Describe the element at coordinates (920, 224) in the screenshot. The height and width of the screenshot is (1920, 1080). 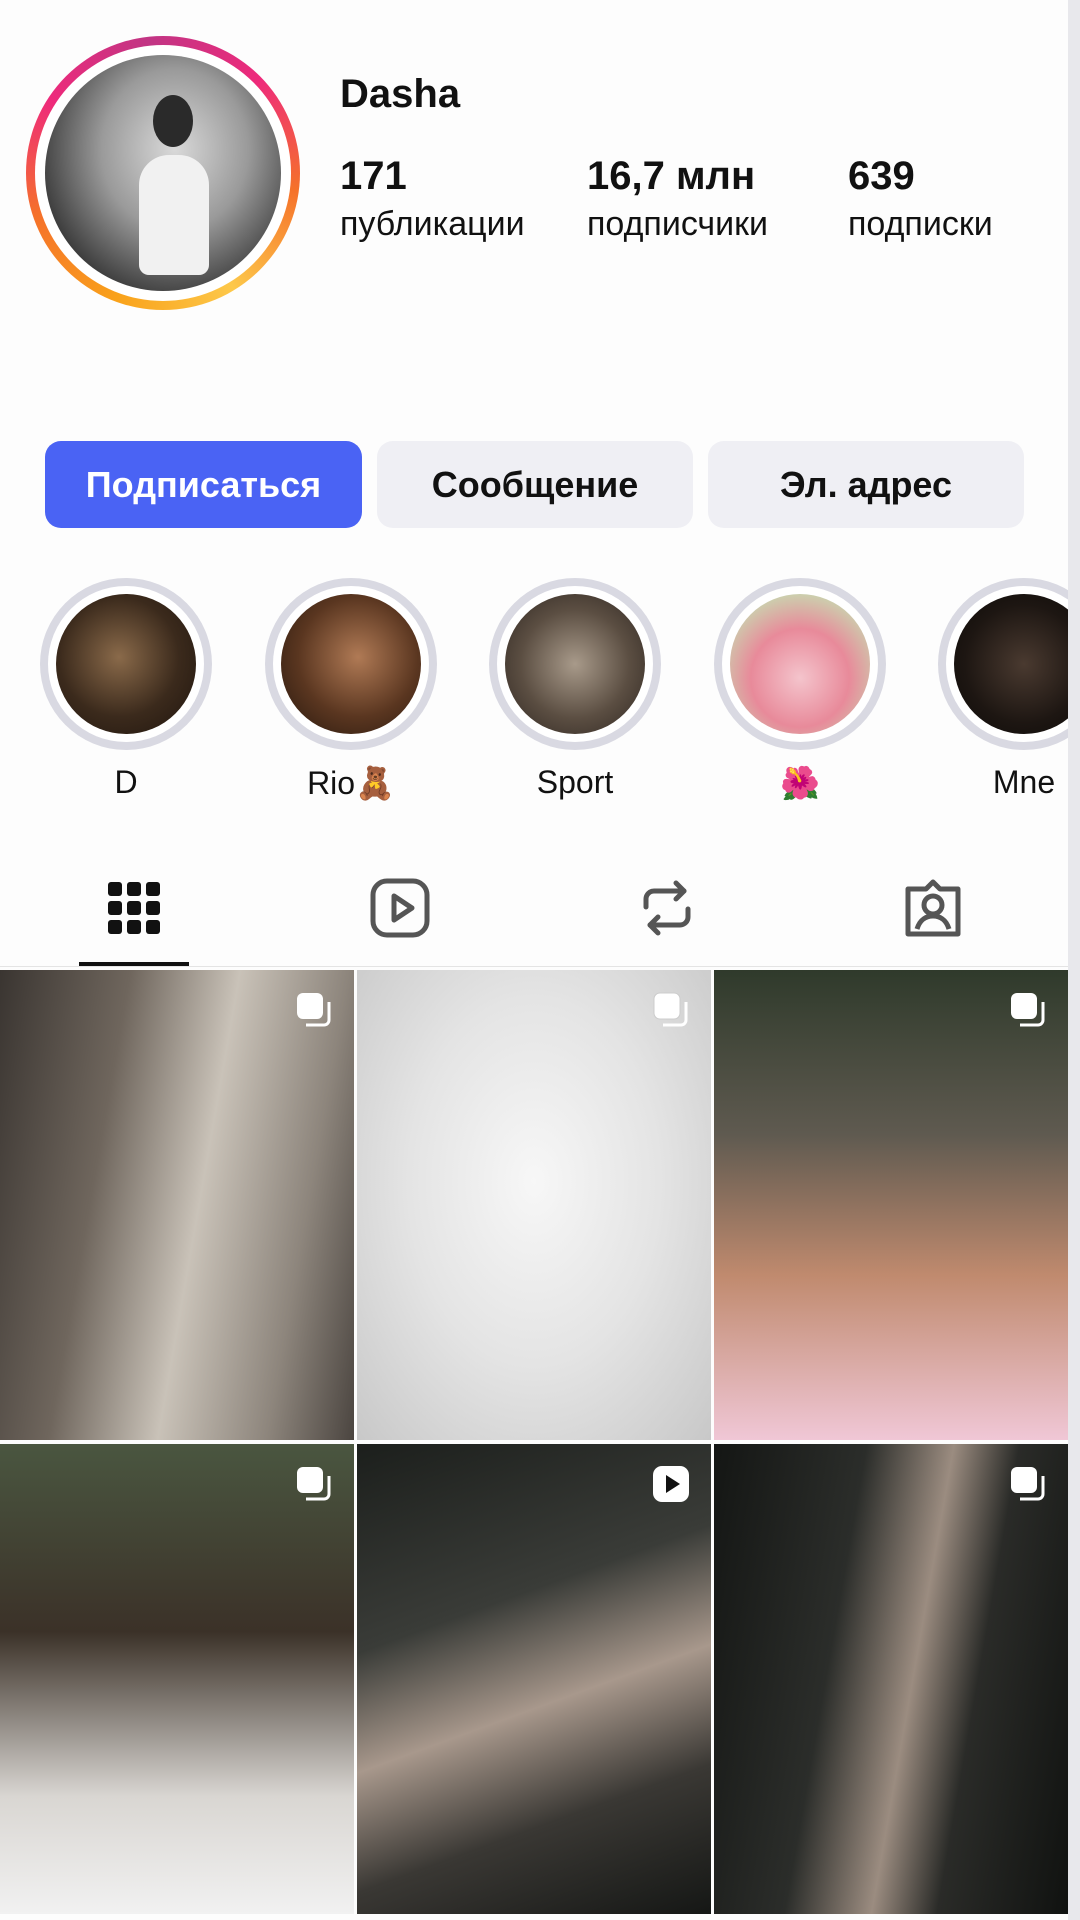
I see `stat-following-label: подписки` at that location.